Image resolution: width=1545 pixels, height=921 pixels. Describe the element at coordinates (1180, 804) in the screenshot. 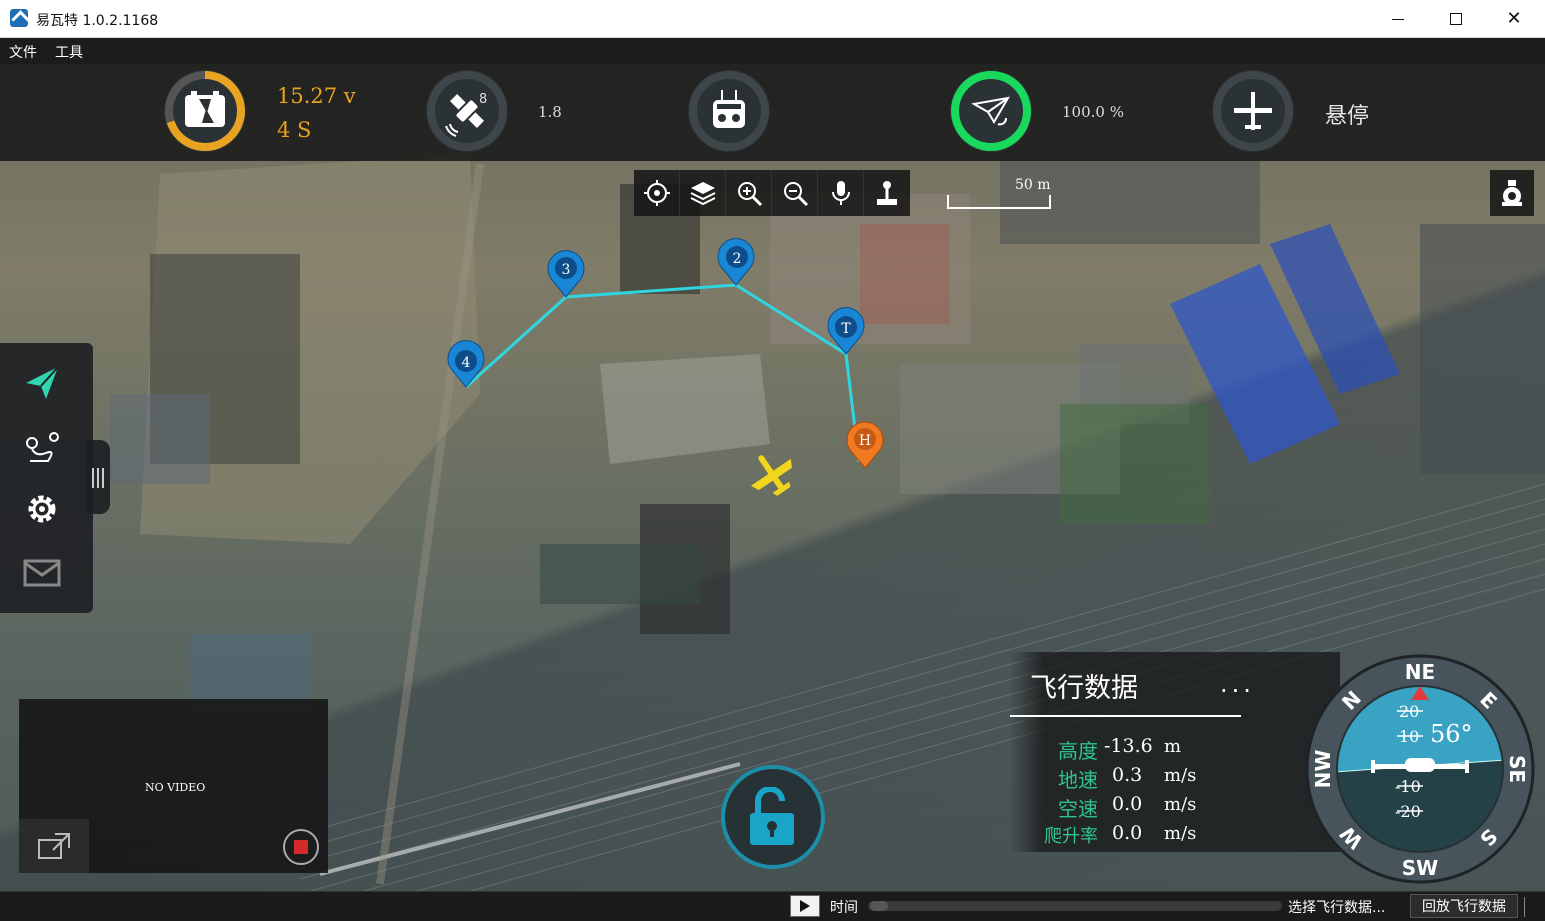

I see `air-speed-unit: m/s` at that location.